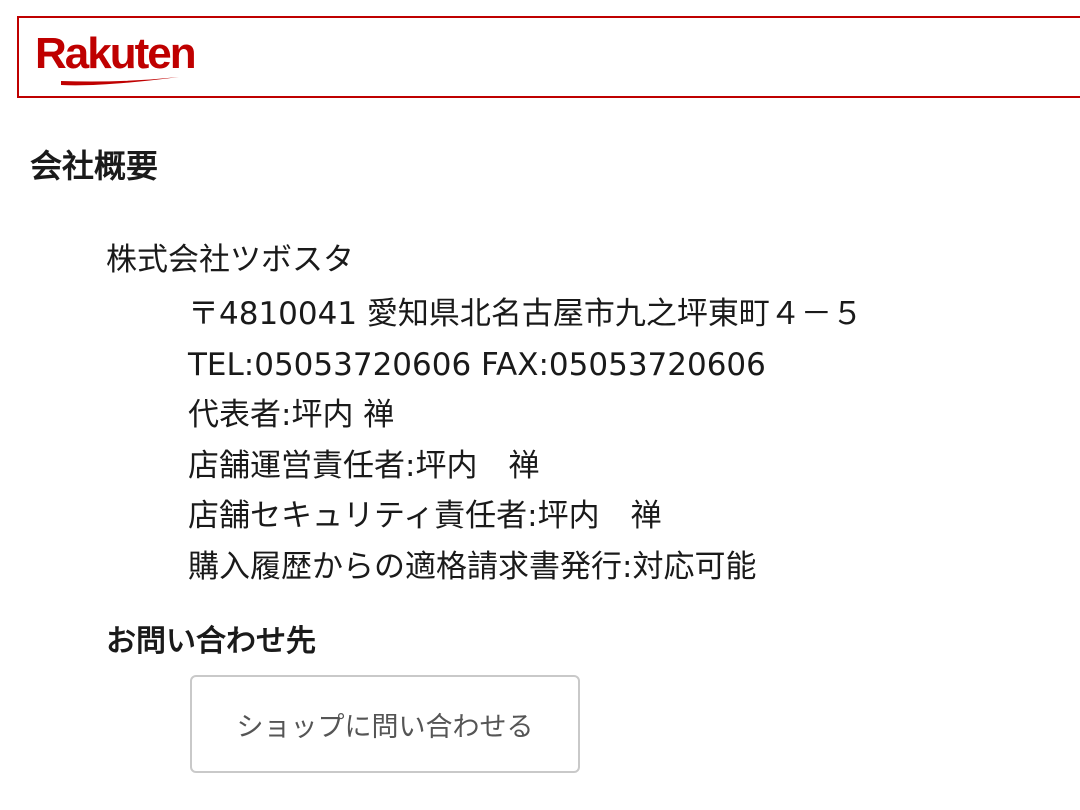 The height and width of the screenshot is (810, 1080). I want to click on contact-title: お問い合わせ先, so click(211, 641).